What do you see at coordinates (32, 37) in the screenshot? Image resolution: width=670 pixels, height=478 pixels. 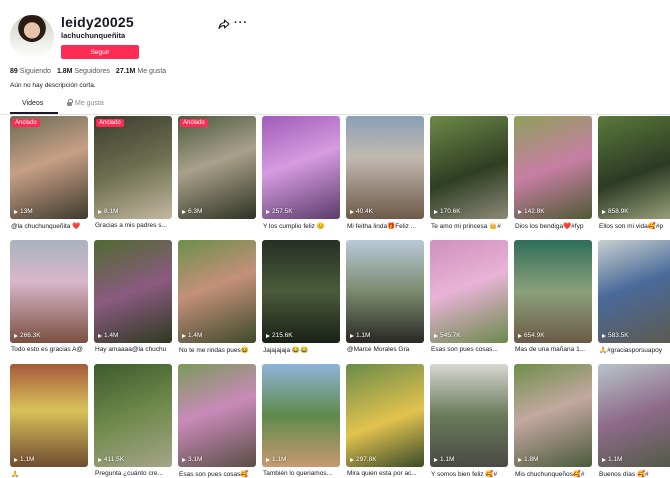 I see `avatar` at bounding box center [32, 37].